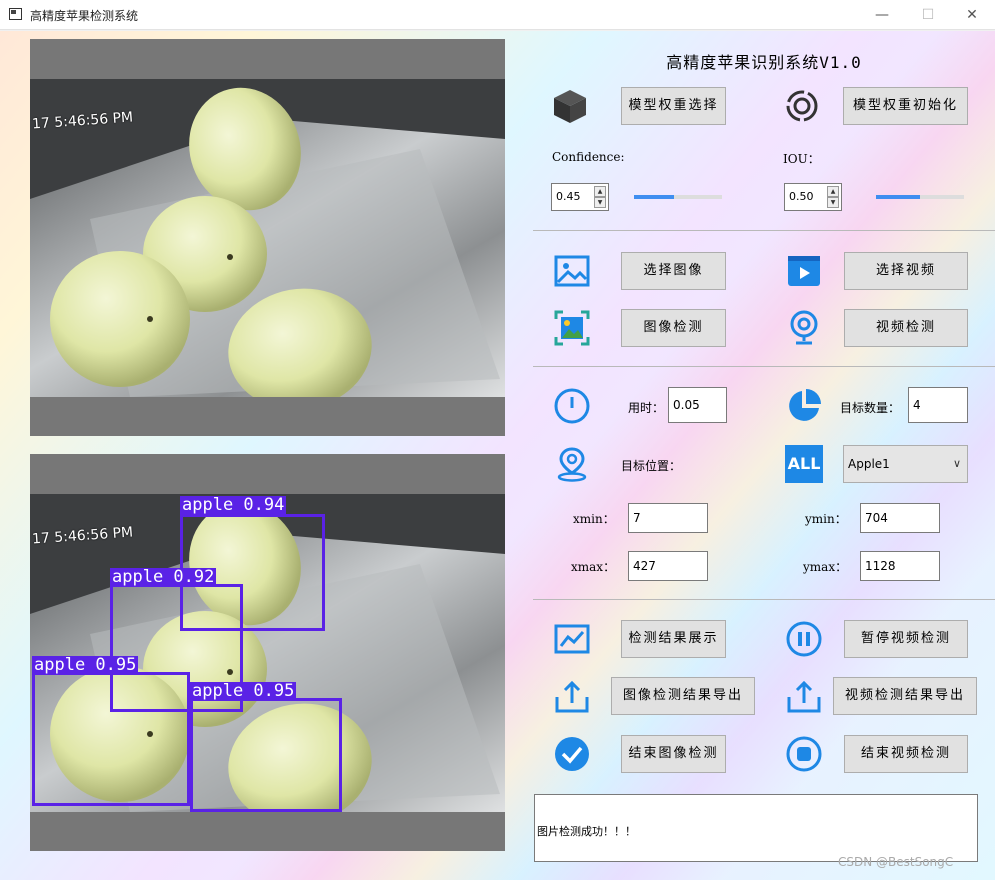 This screenshot has width=995, height=880. Describe the element at coordinates (568, 196) in the screenshot. I see `confidence-value: 0.45` at that location.